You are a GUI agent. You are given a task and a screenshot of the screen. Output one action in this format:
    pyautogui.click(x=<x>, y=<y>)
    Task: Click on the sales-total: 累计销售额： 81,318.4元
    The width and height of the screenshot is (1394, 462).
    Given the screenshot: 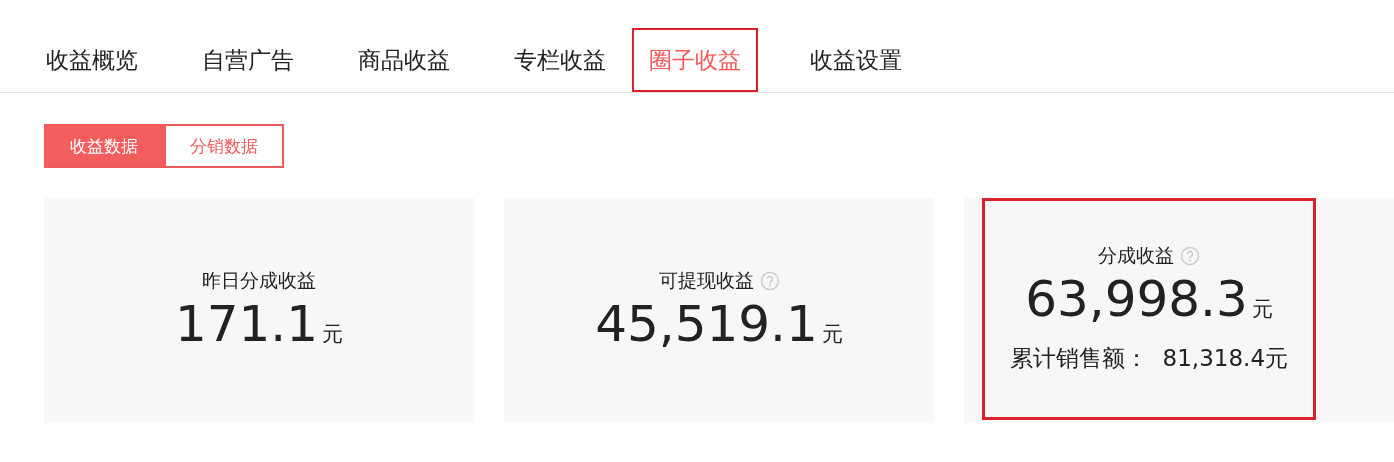 What is the action you would take?
    pyautogui.click(x=1148, y=358)
    